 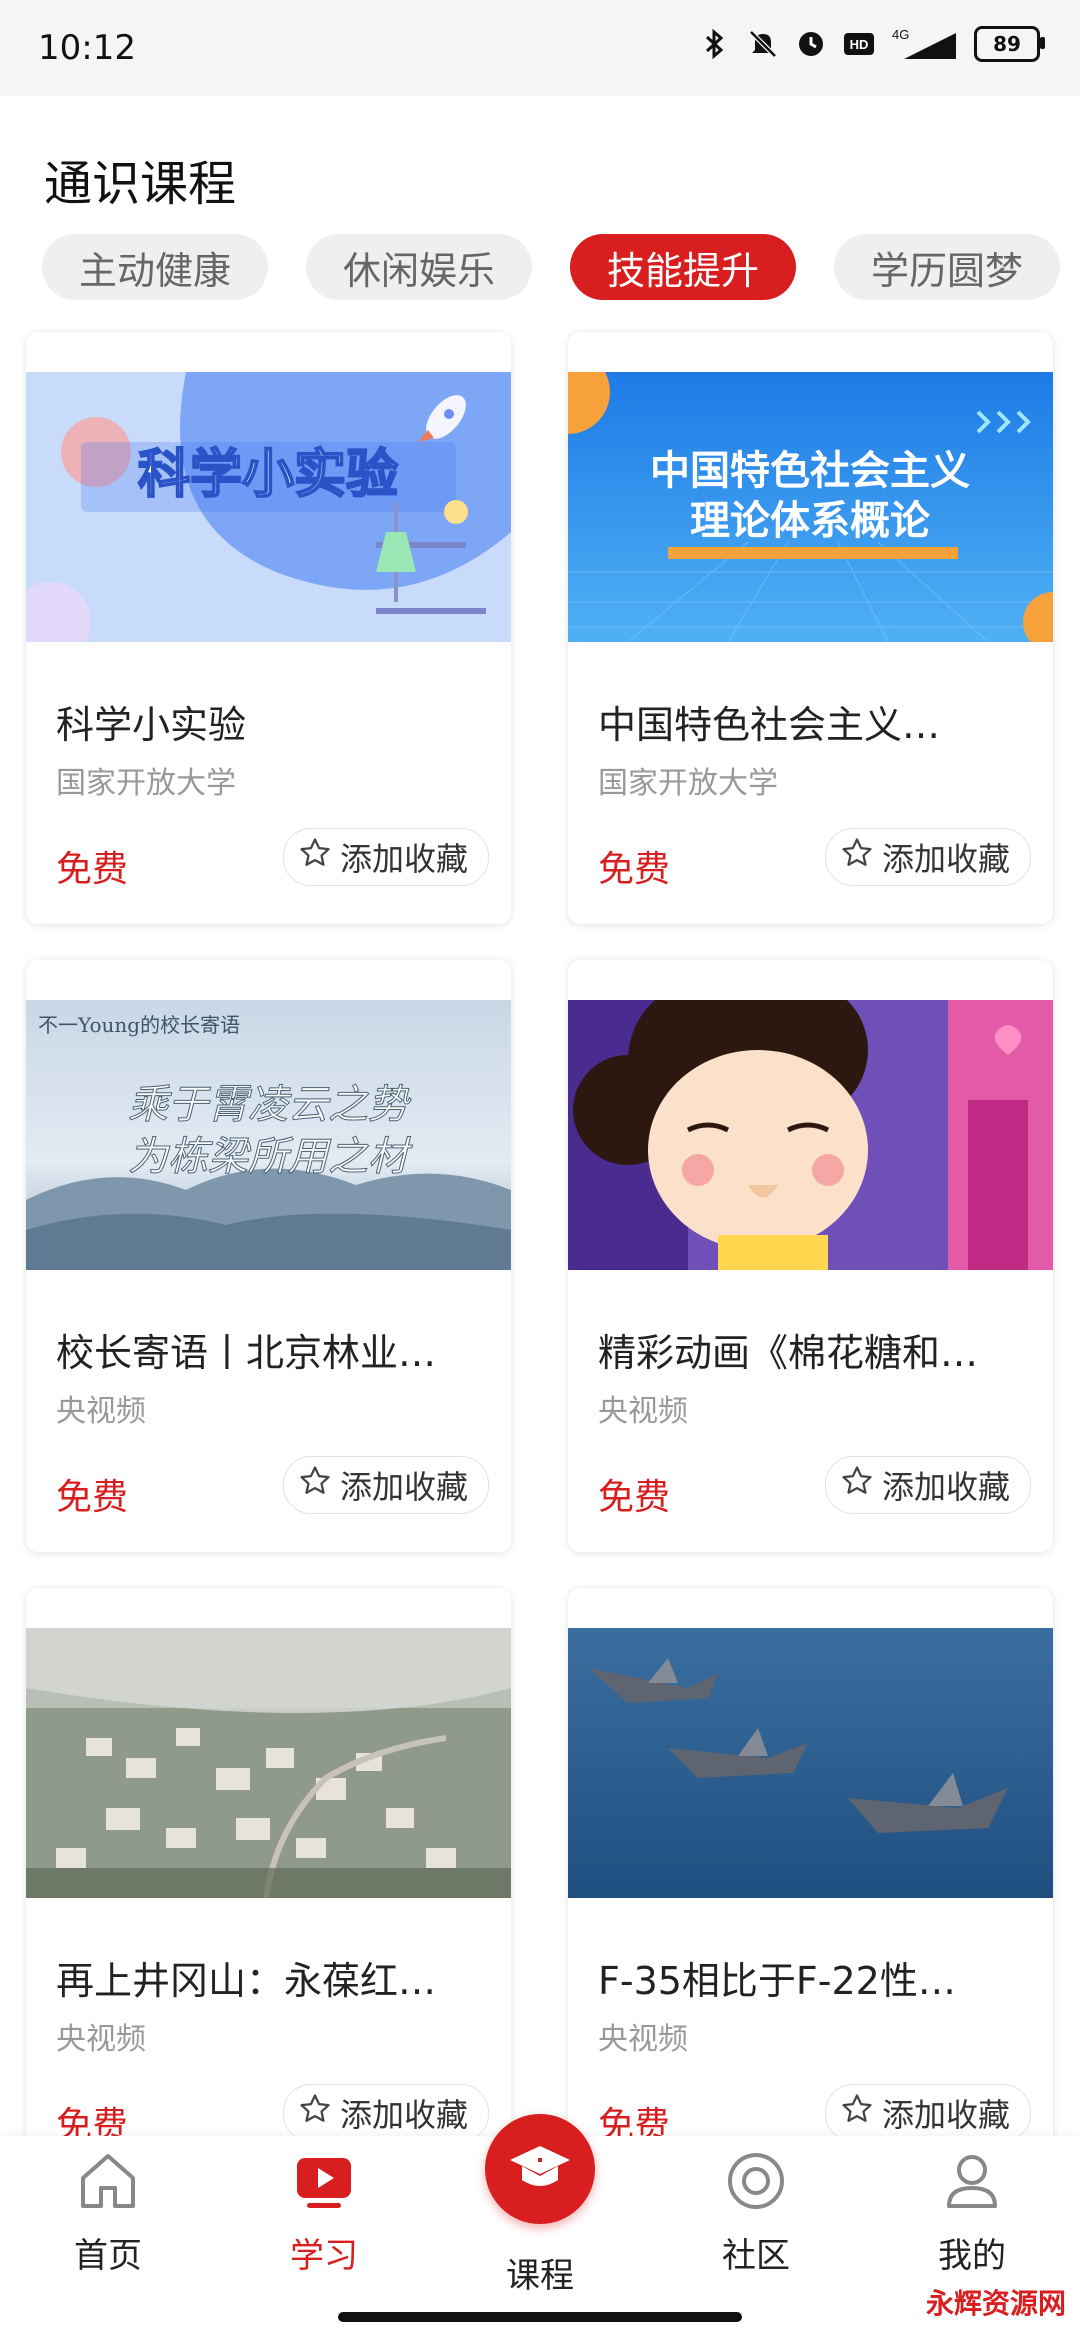 I want to click on battery-level: 89, so click(x=1007, y=44).